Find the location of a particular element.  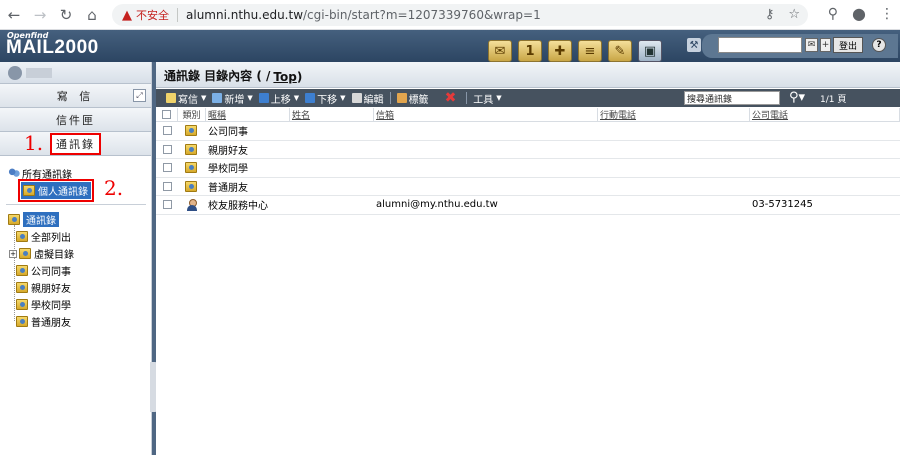

logout-button: 登出 is located at coordinates (848, 45).